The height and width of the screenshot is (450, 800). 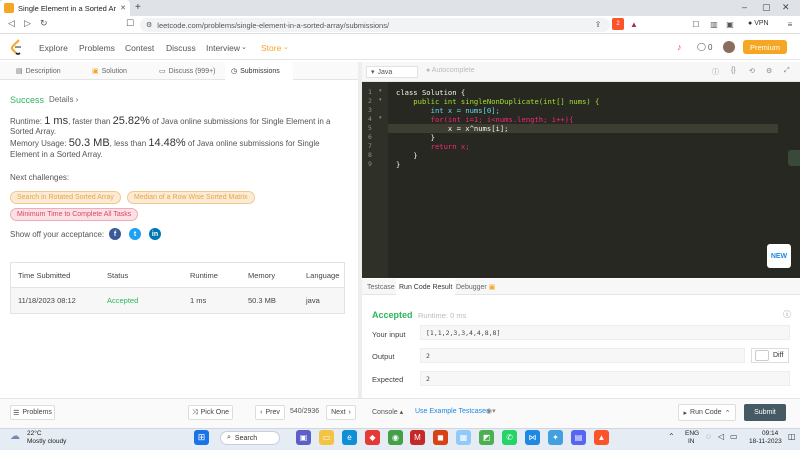 What do you see at coordinates (74, 214) in the screenshot?
I see `challenge-chip: Minimum Time to Complete All Tasks` at bounding box center [74, 214].